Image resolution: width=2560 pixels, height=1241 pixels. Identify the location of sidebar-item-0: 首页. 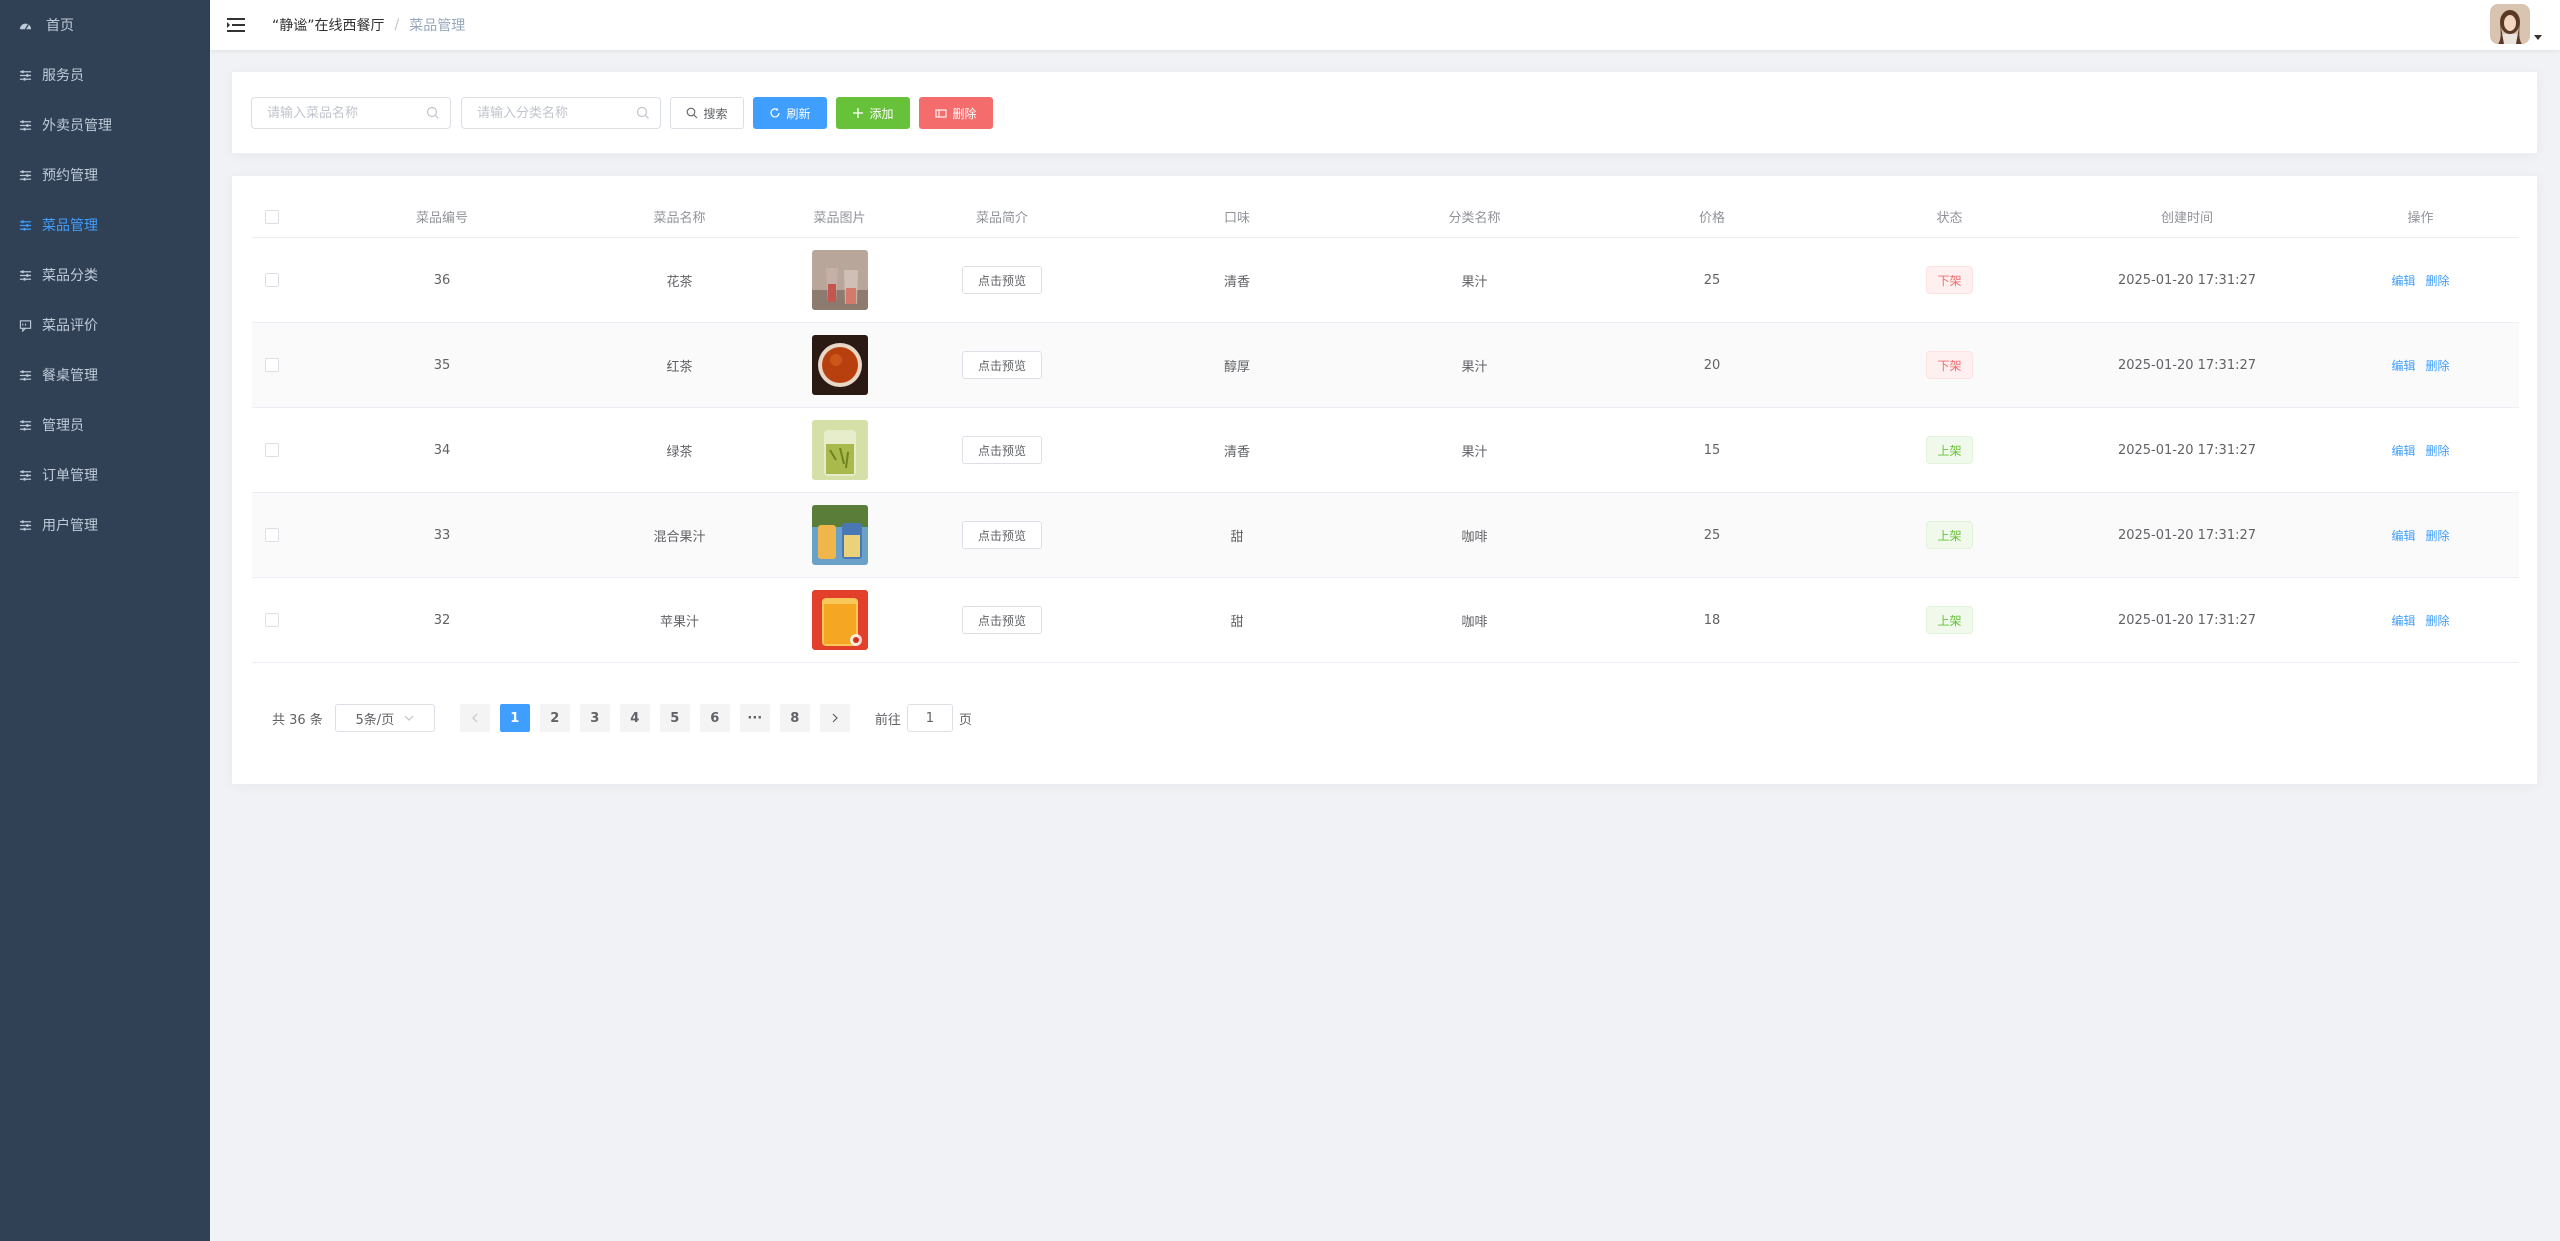
(105, 25).